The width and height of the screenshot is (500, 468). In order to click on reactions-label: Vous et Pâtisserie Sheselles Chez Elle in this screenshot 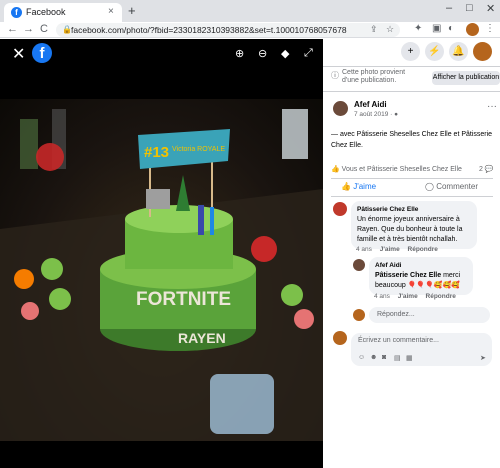, I will do `click(401, 169)`.